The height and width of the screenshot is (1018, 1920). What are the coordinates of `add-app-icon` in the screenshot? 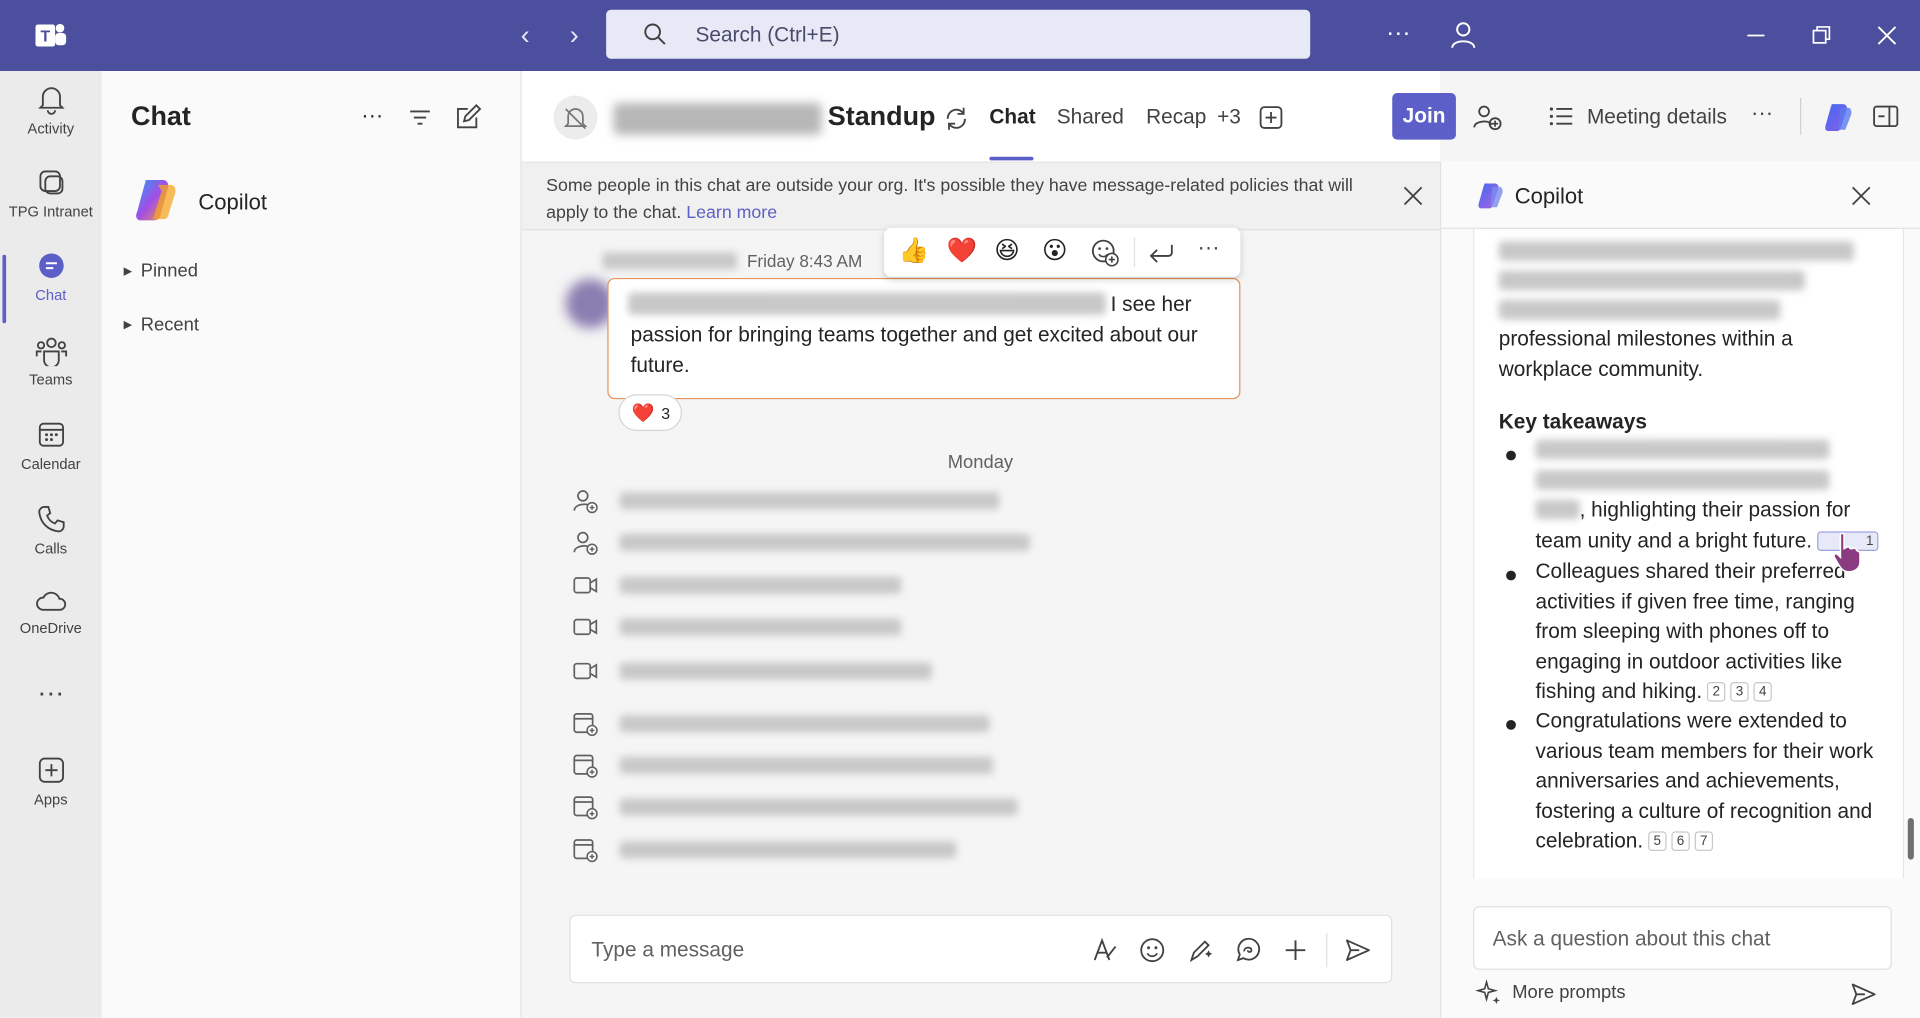 It's located at (51, 770).